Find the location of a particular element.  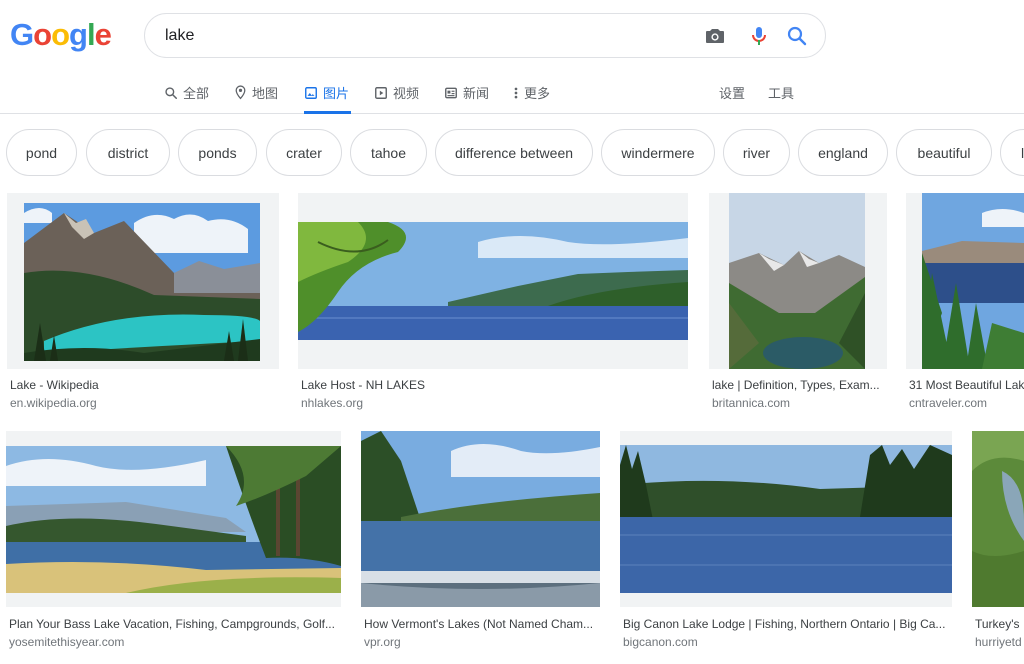

image-icon is located at coordinates (311, 92).